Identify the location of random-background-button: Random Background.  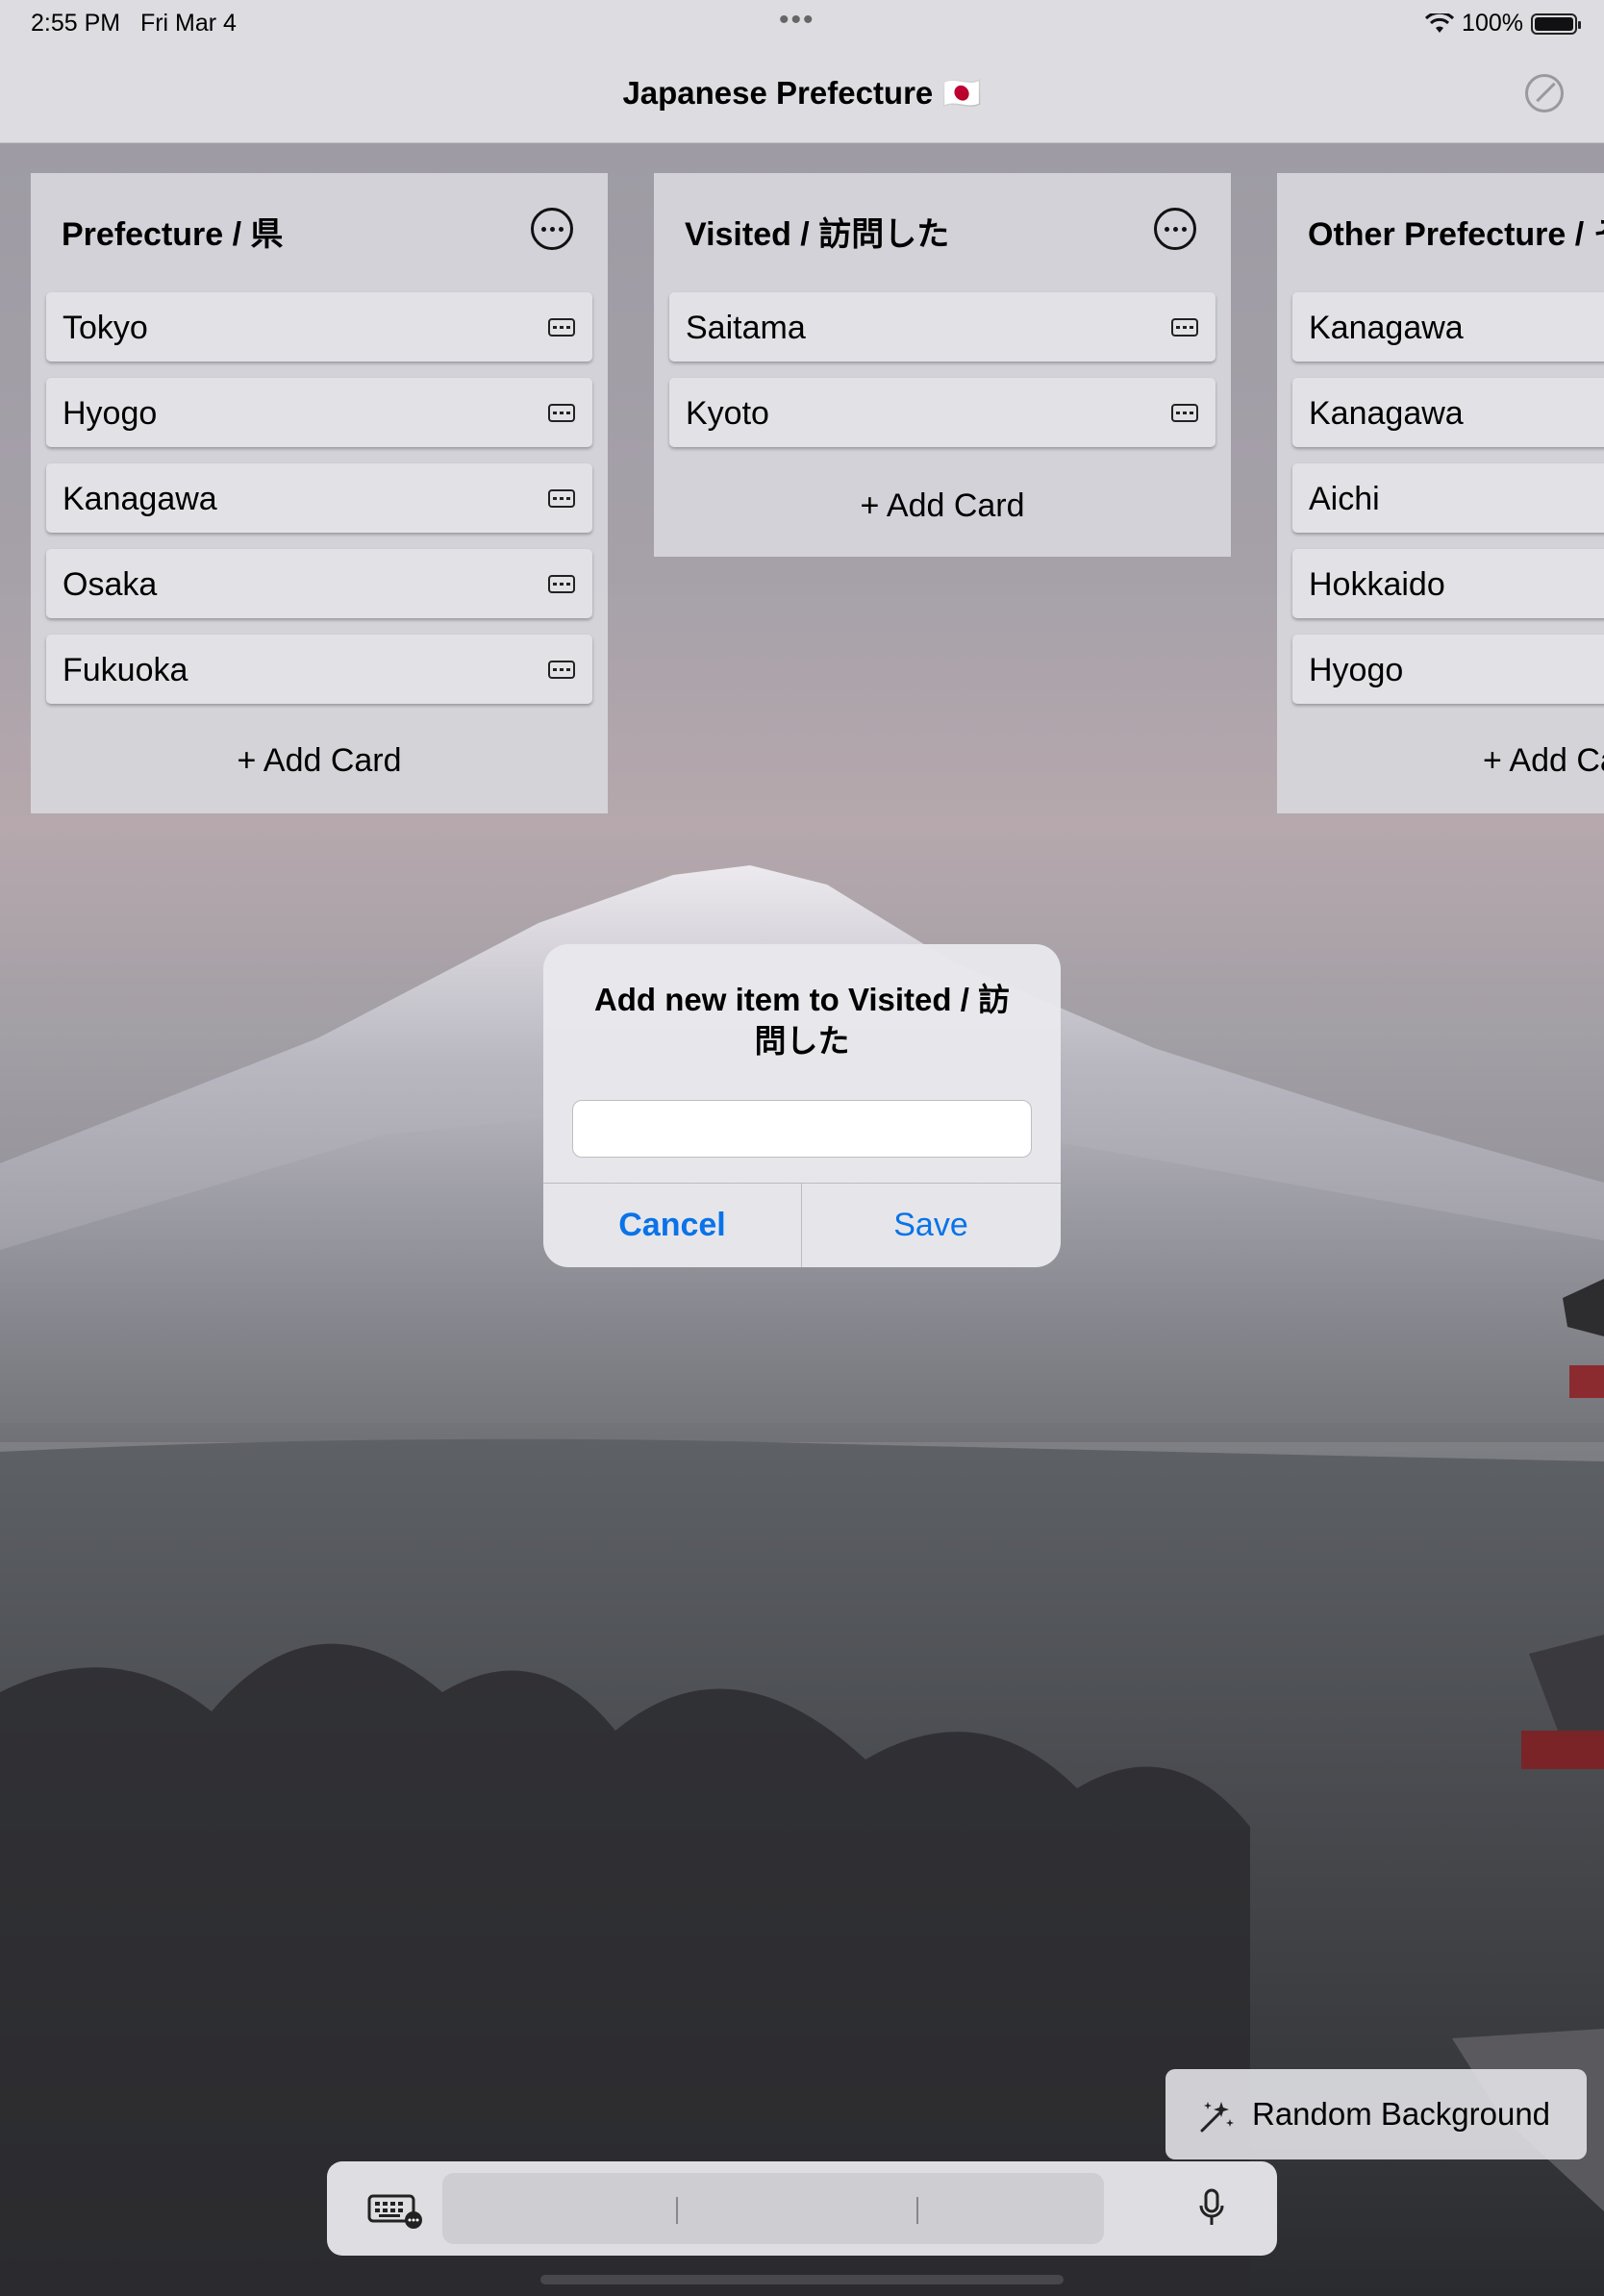
(1376, 2114).